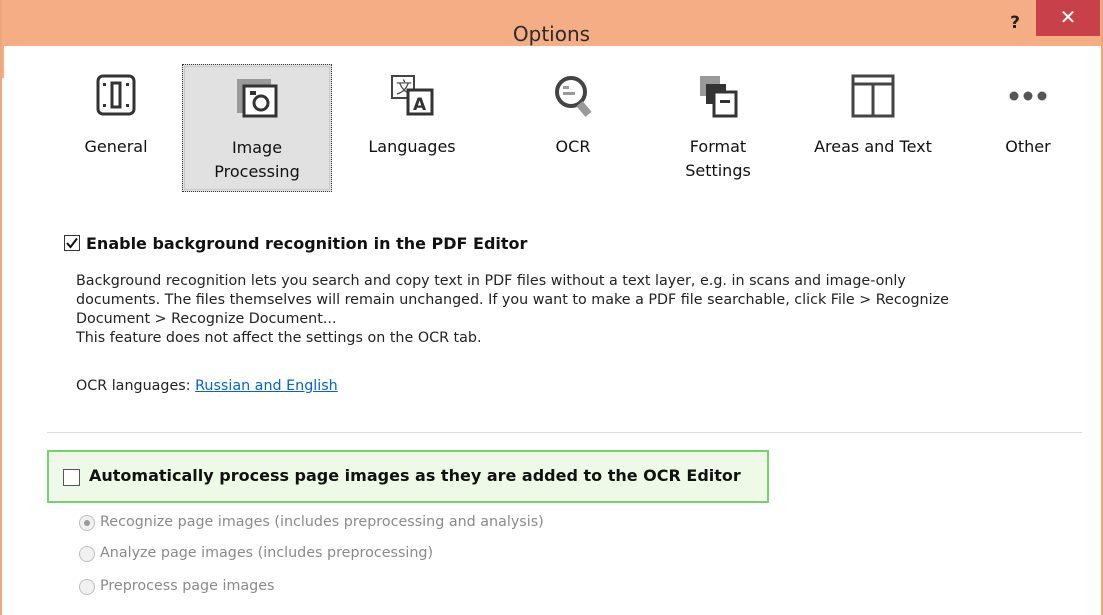 This screenshot has width=1103, height=615. Describe the element at coordinates (71, 477) in the screenshot. I see `auto-process-checkbox` at that location.